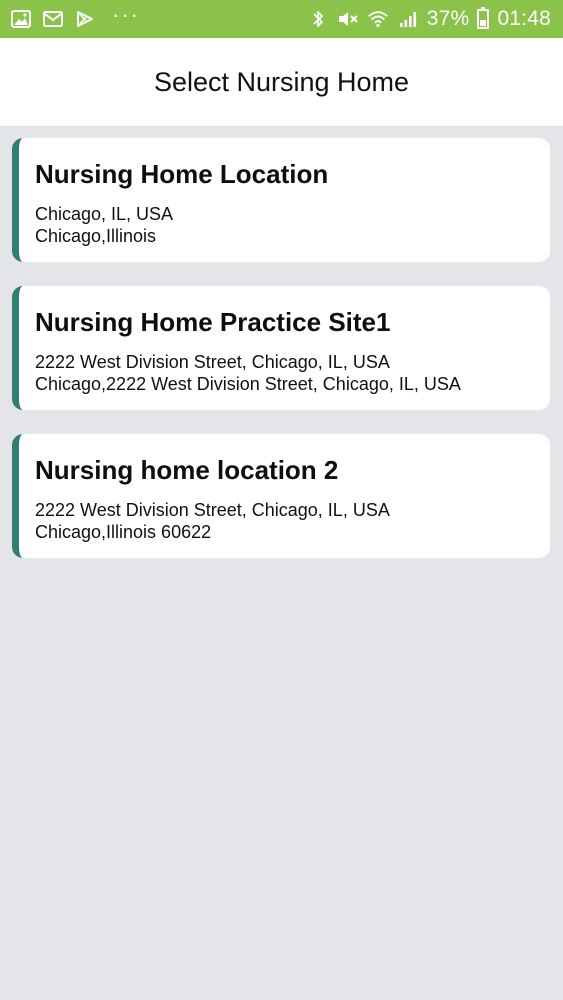 The height and width of the screenshot is (1000, 563). Describe the element at coordinates (281, 19) in the screenshot. I see `status-bar: ··· 37% 01:48` at that location.